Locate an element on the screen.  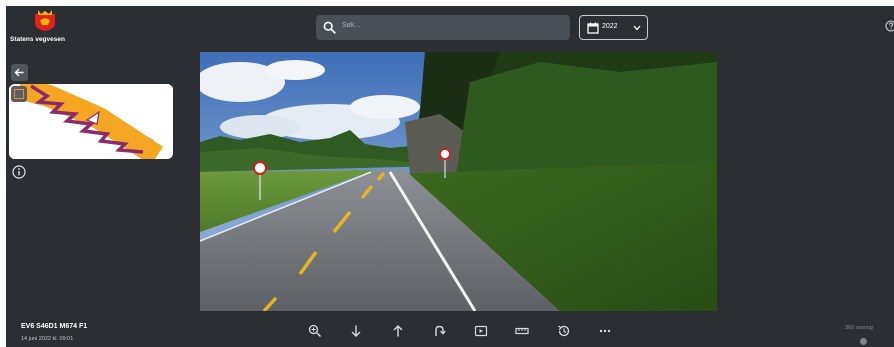
arrow-down-icon is located at coordinates (356, 331).